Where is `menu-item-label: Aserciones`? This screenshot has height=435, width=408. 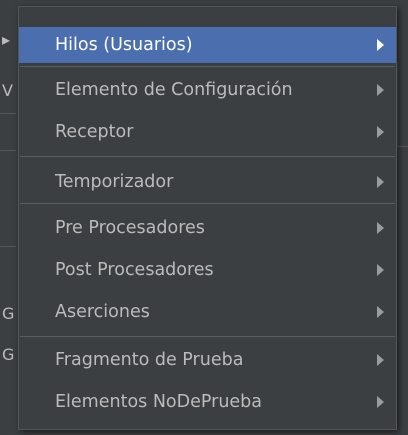 menu-item-label: Aserciones is located at coordinates (102, 312).